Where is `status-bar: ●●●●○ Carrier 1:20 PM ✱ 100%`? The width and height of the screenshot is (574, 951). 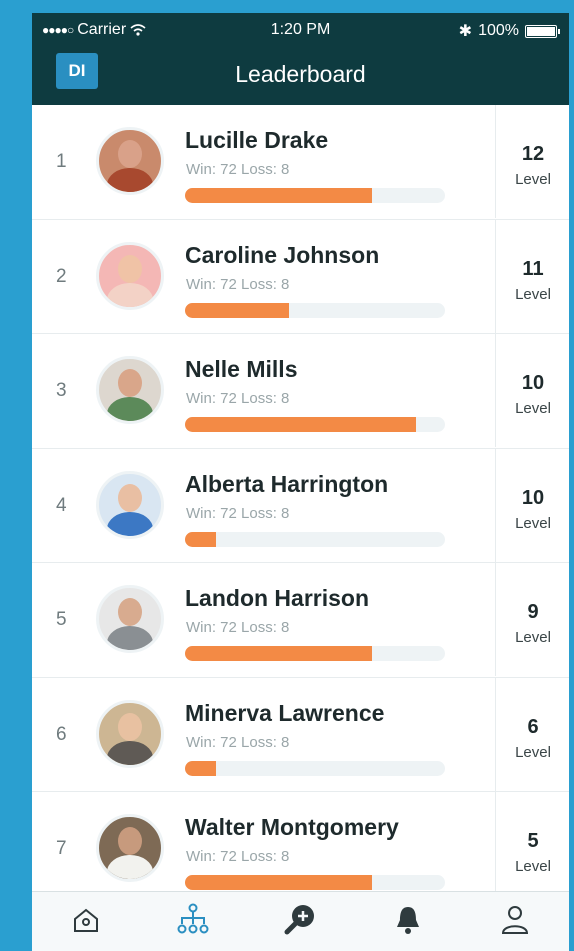
status-bar: ●●●●○ Carrier 1:20 PM ✱ 100% is located at coordinates (300, 31).